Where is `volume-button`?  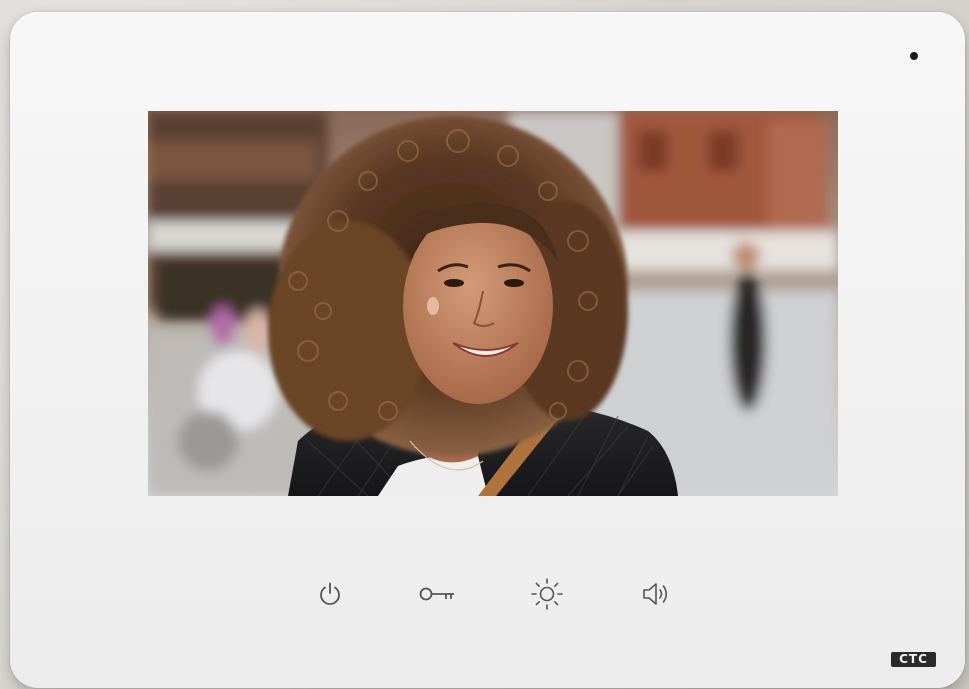
volume-button is located at coordinates (656, 594).